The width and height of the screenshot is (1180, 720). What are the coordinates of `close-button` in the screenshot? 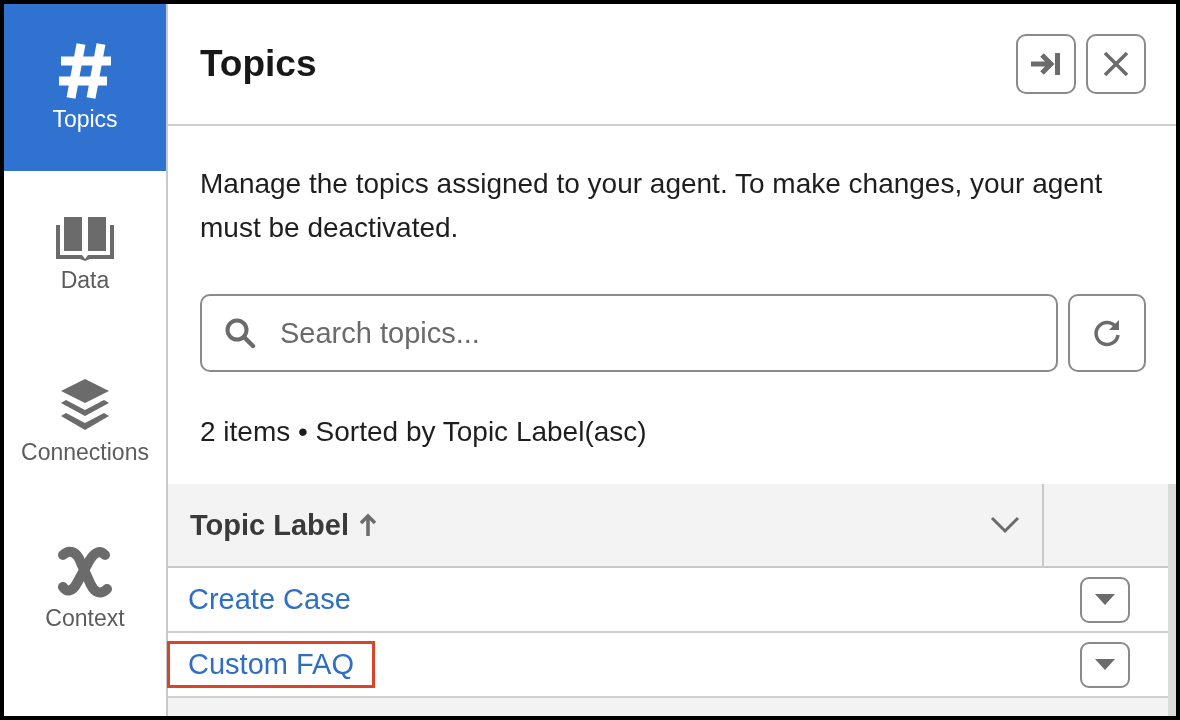 It's located at (1116, 64).